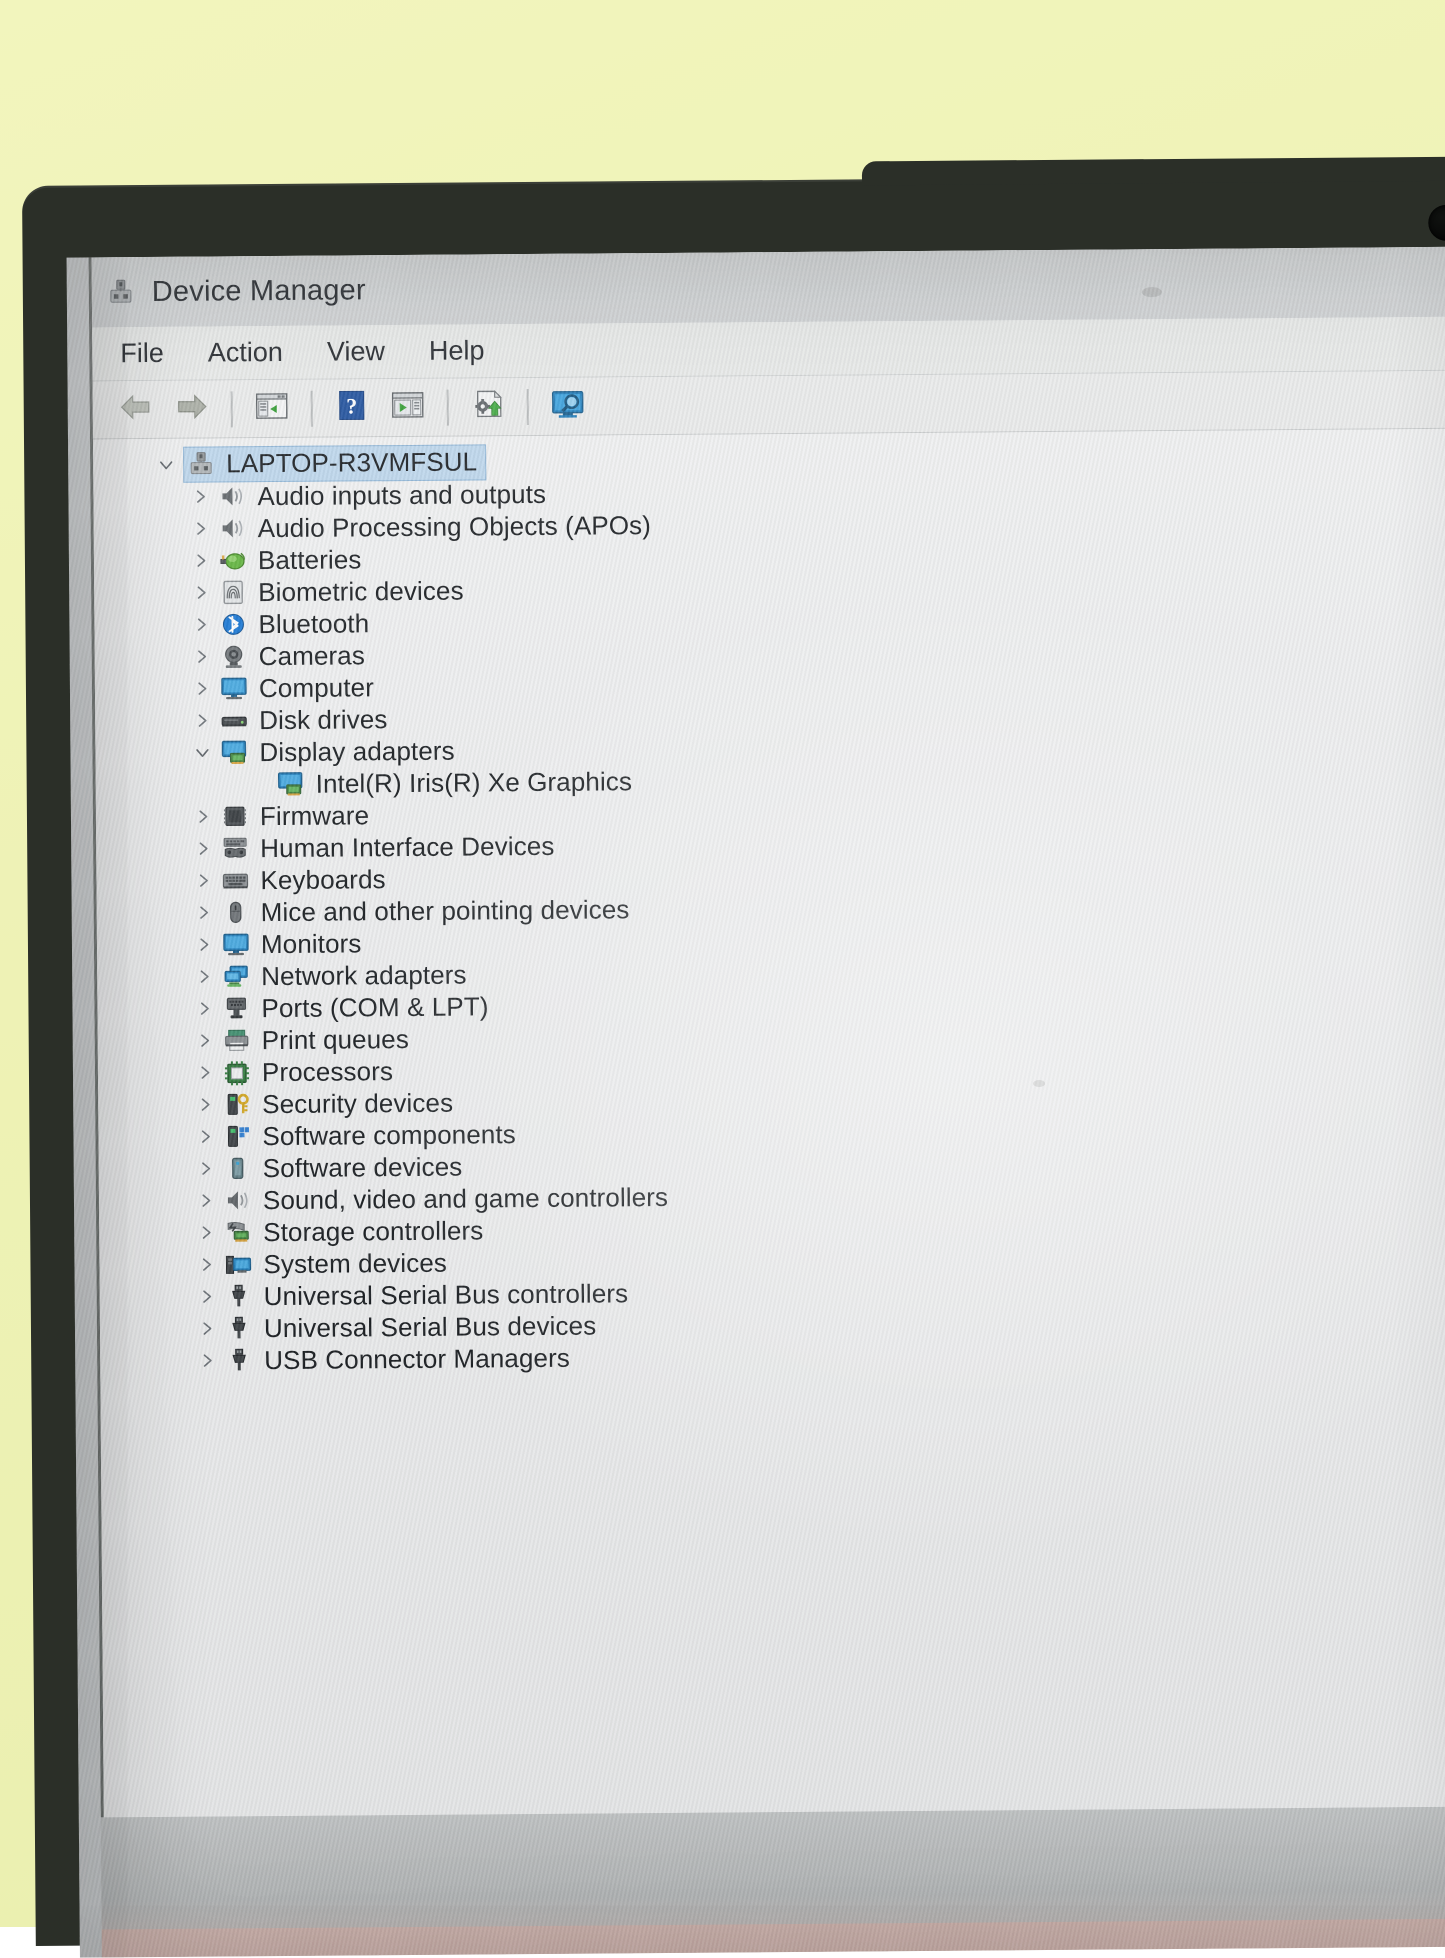  I want to click on menu-view: View, so click(356, 352).